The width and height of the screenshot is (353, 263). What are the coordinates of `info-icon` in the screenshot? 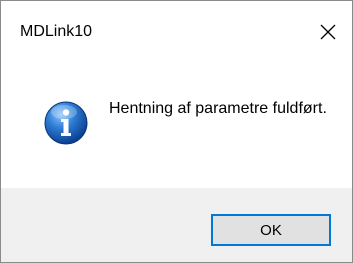 It's located at (66, 123).